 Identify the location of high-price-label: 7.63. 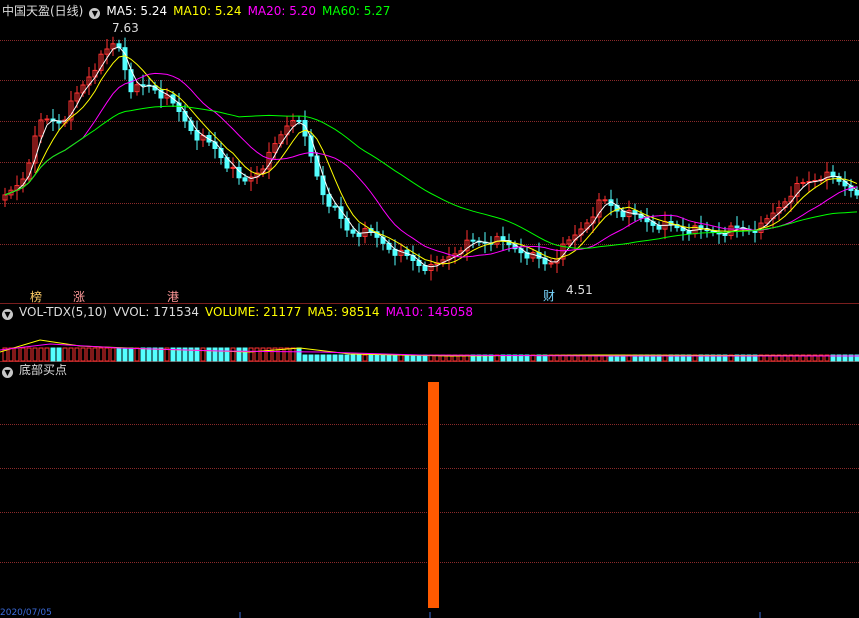
(125, 28).